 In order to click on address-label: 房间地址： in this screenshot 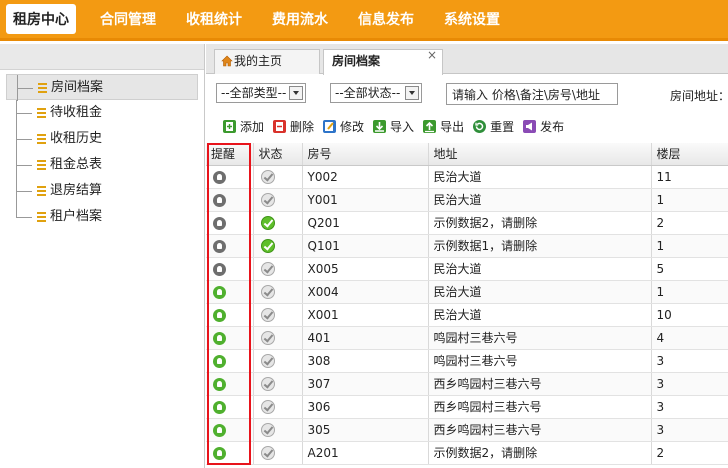, I will do `click(699, 96)`.